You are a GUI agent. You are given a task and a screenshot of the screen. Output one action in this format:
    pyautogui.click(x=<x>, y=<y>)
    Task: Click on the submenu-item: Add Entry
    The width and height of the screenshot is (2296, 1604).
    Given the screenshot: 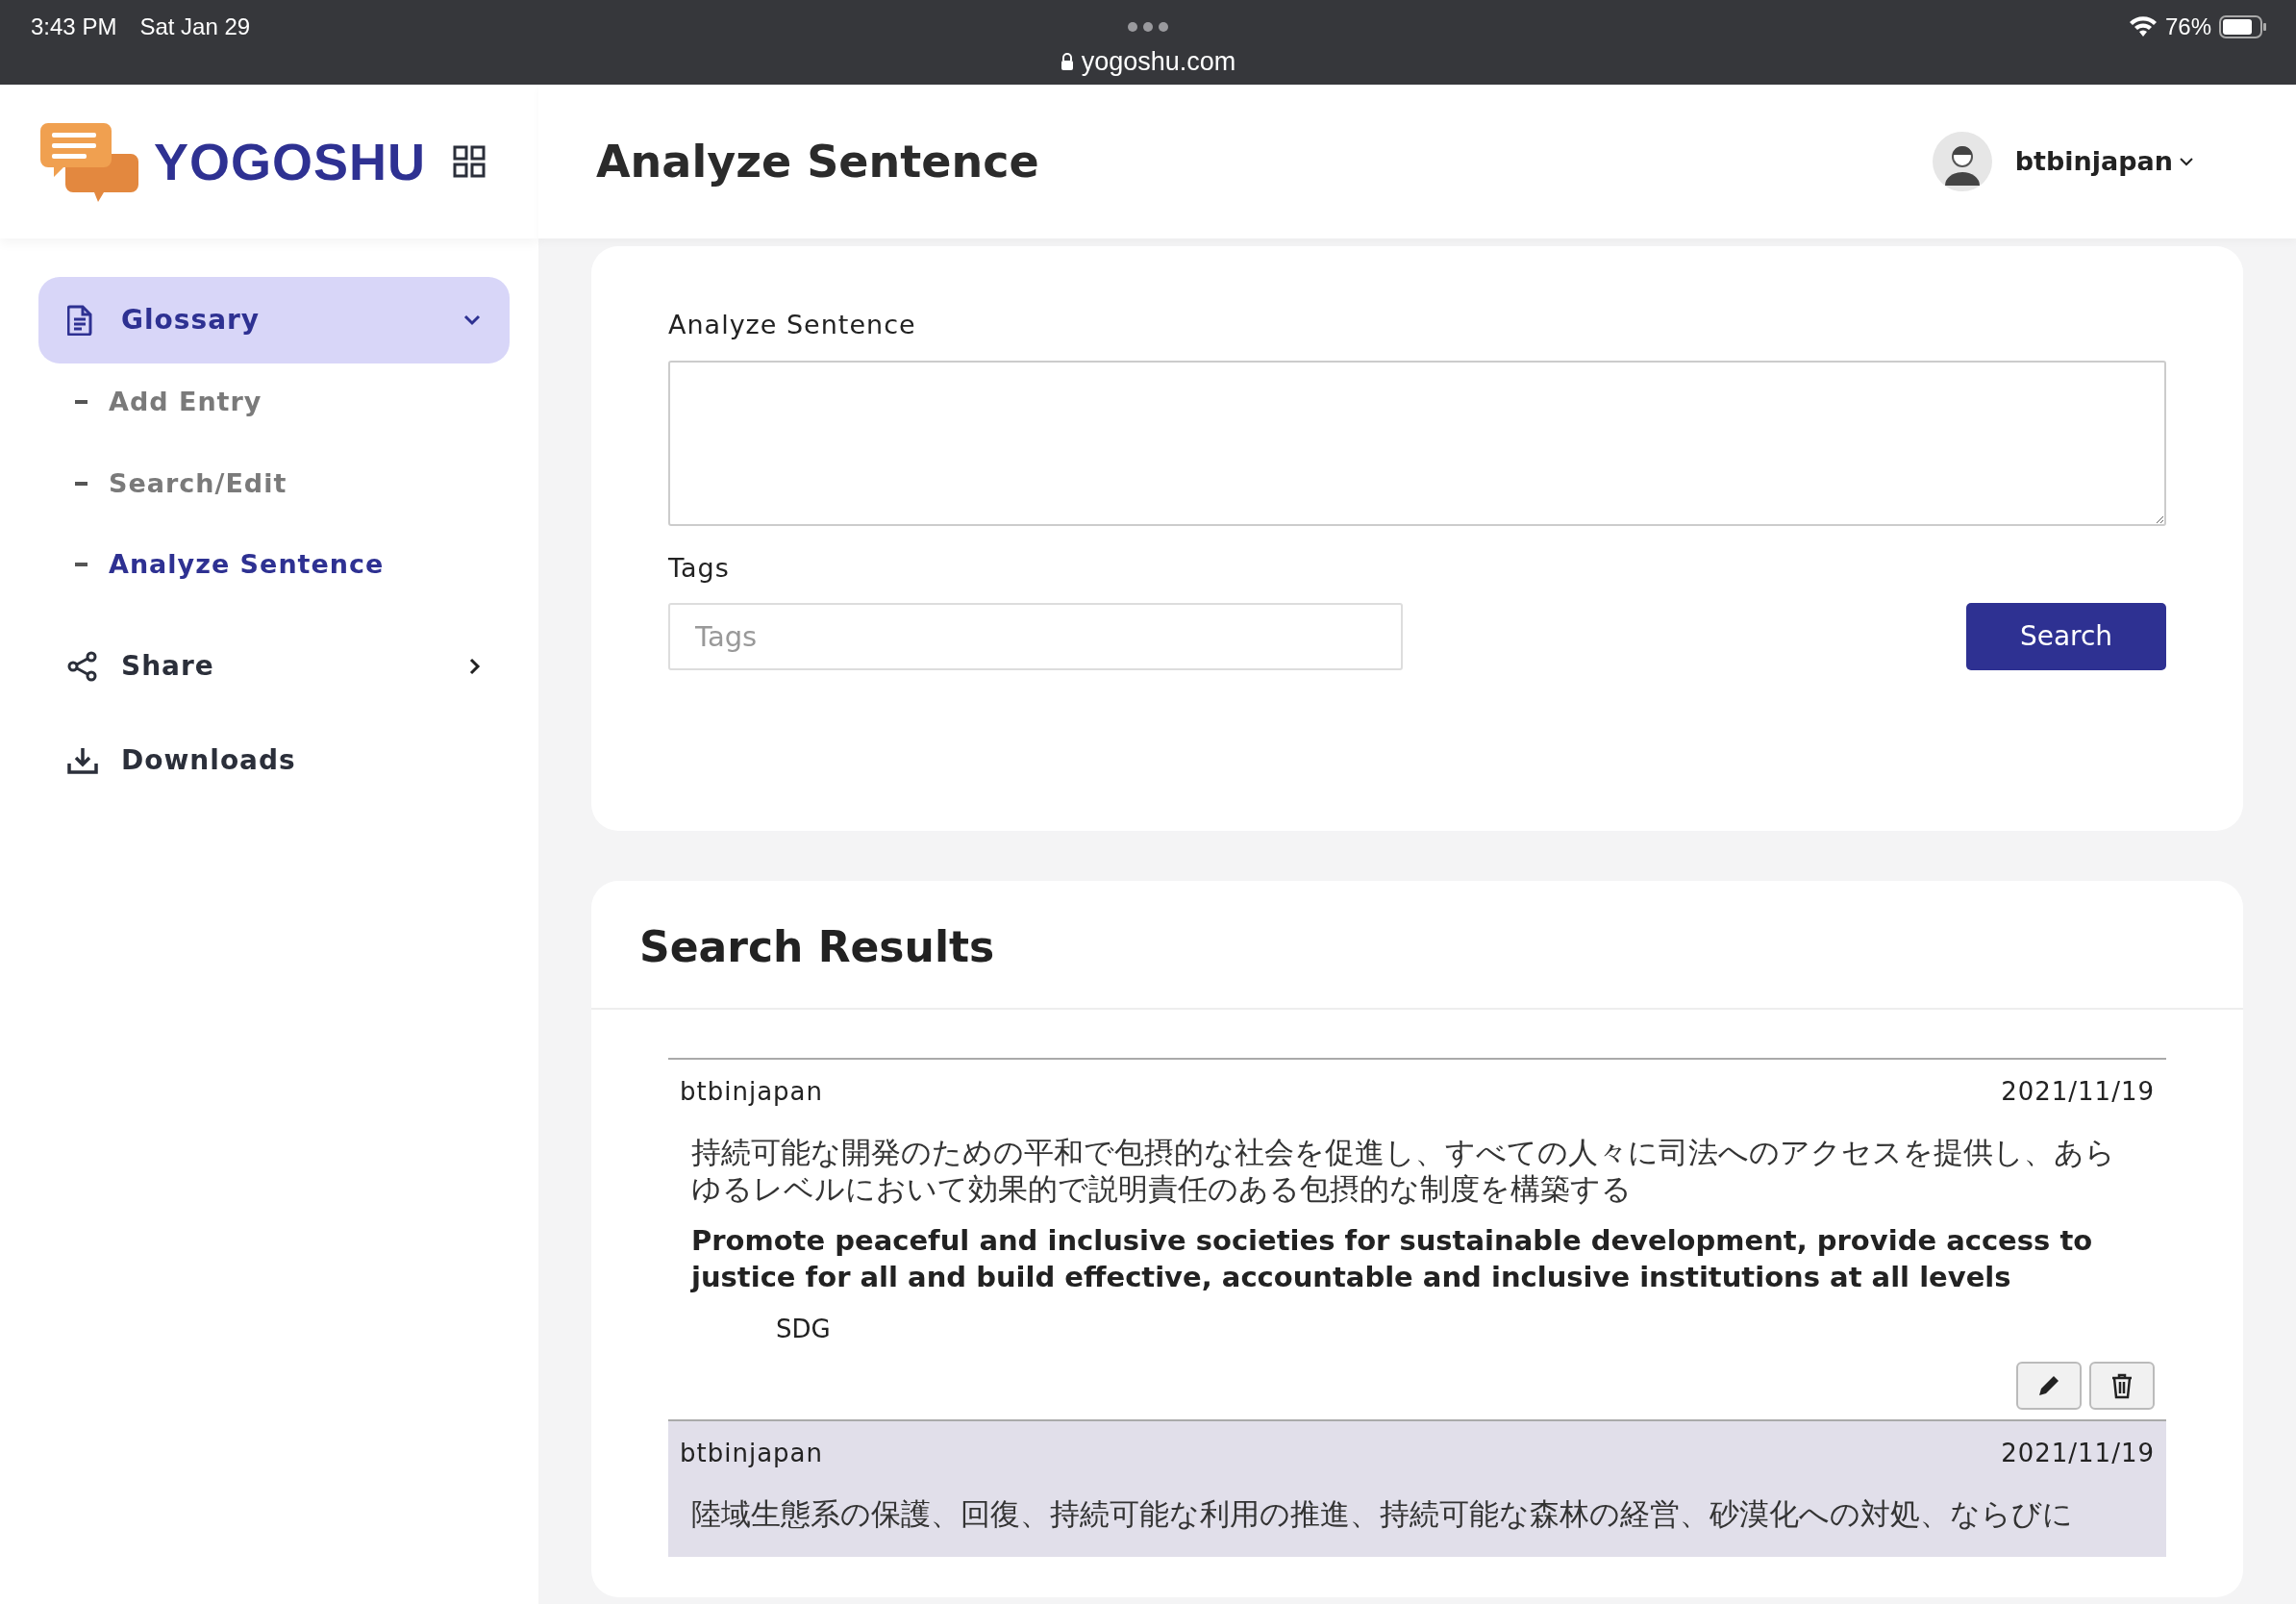 What is the action you would take?
    pyautogui.click(x=185, y=402)
    